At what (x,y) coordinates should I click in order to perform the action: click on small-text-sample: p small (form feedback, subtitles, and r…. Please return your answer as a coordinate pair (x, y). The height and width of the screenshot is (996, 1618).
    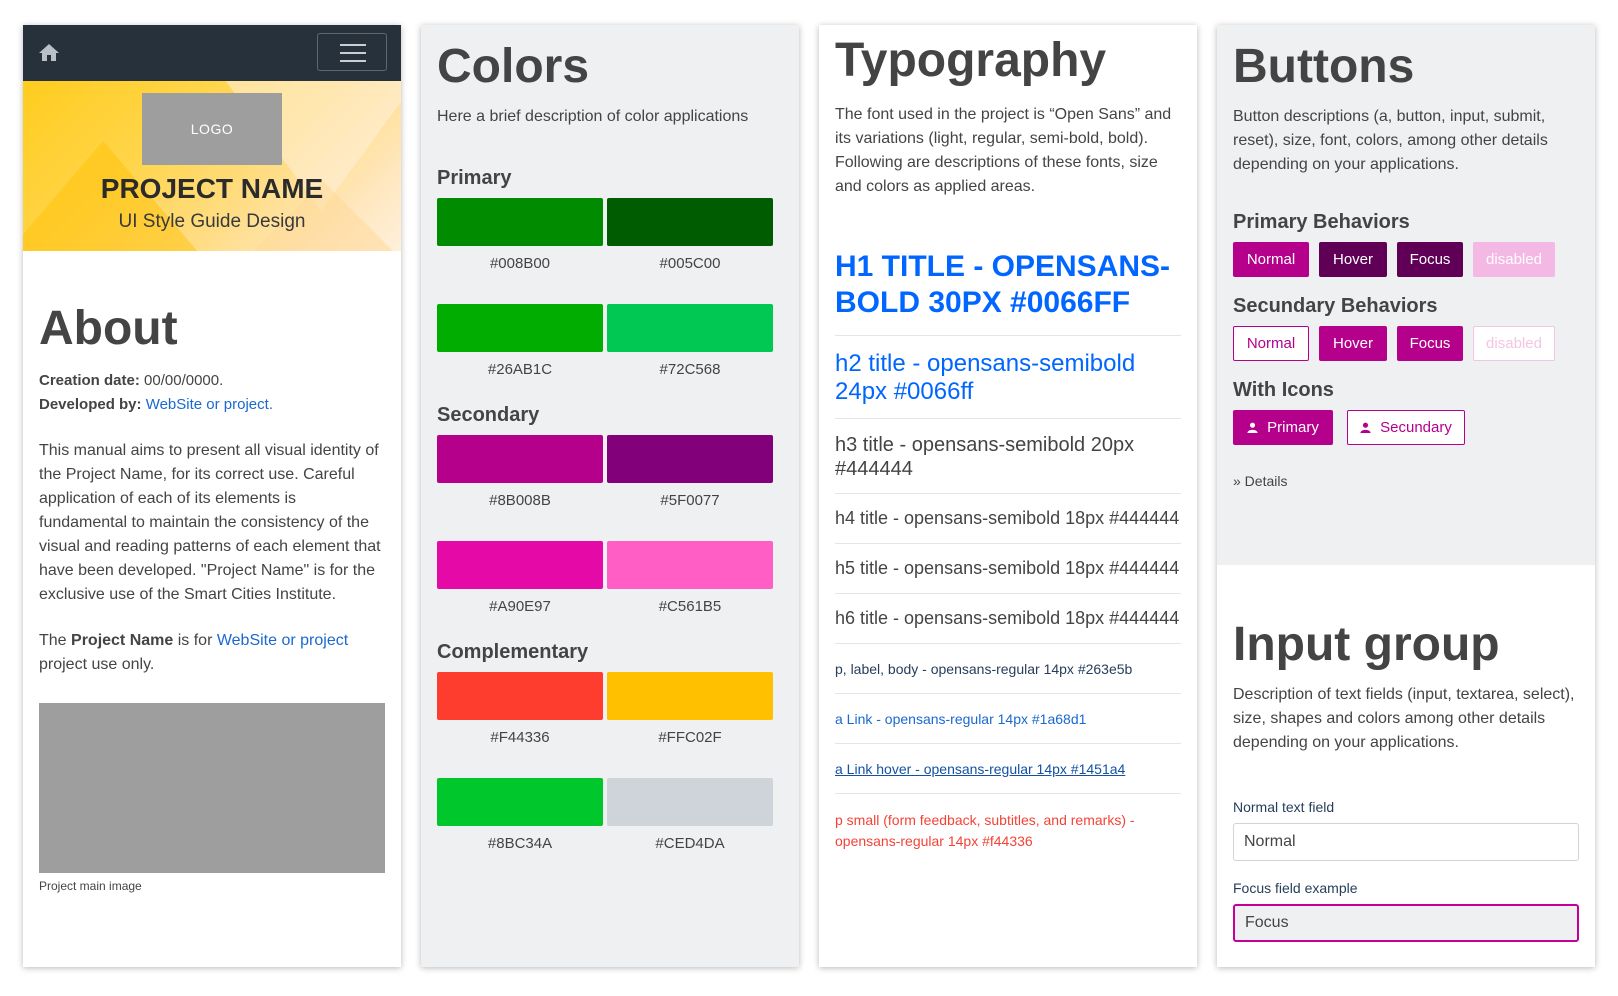
    Looking at the image, I should click on (985, 830).